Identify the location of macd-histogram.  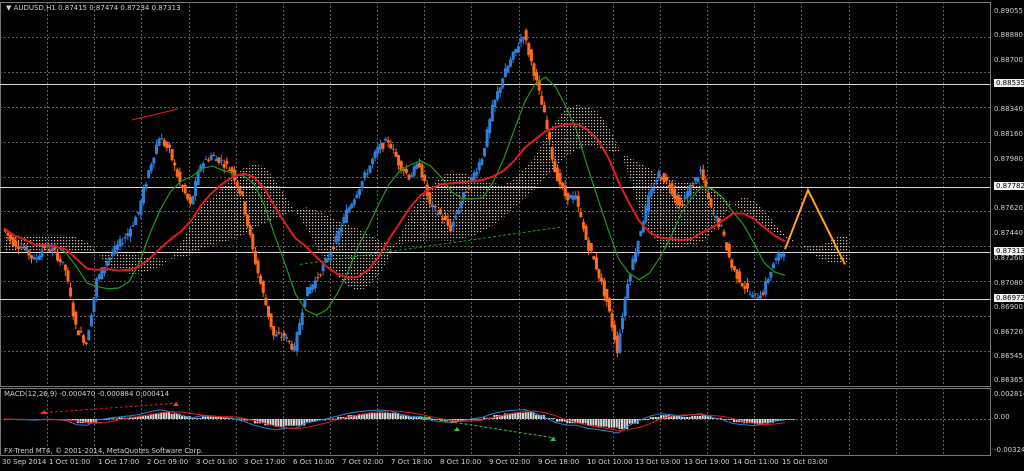
(399, 420).